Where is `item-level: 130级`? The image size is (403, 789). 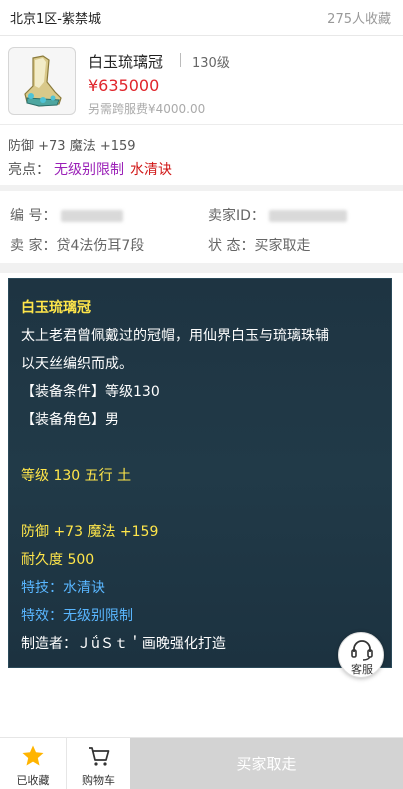
item-level: 130级 is located at coordinates (211, 63).